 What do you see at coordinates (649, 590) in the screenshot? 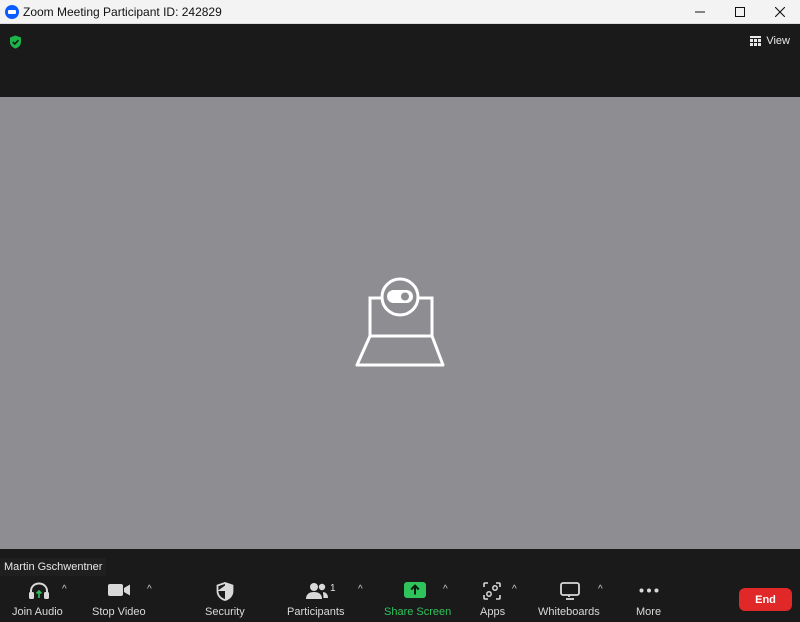
I see `more-dots-icon` at bounding box center [649, 590].